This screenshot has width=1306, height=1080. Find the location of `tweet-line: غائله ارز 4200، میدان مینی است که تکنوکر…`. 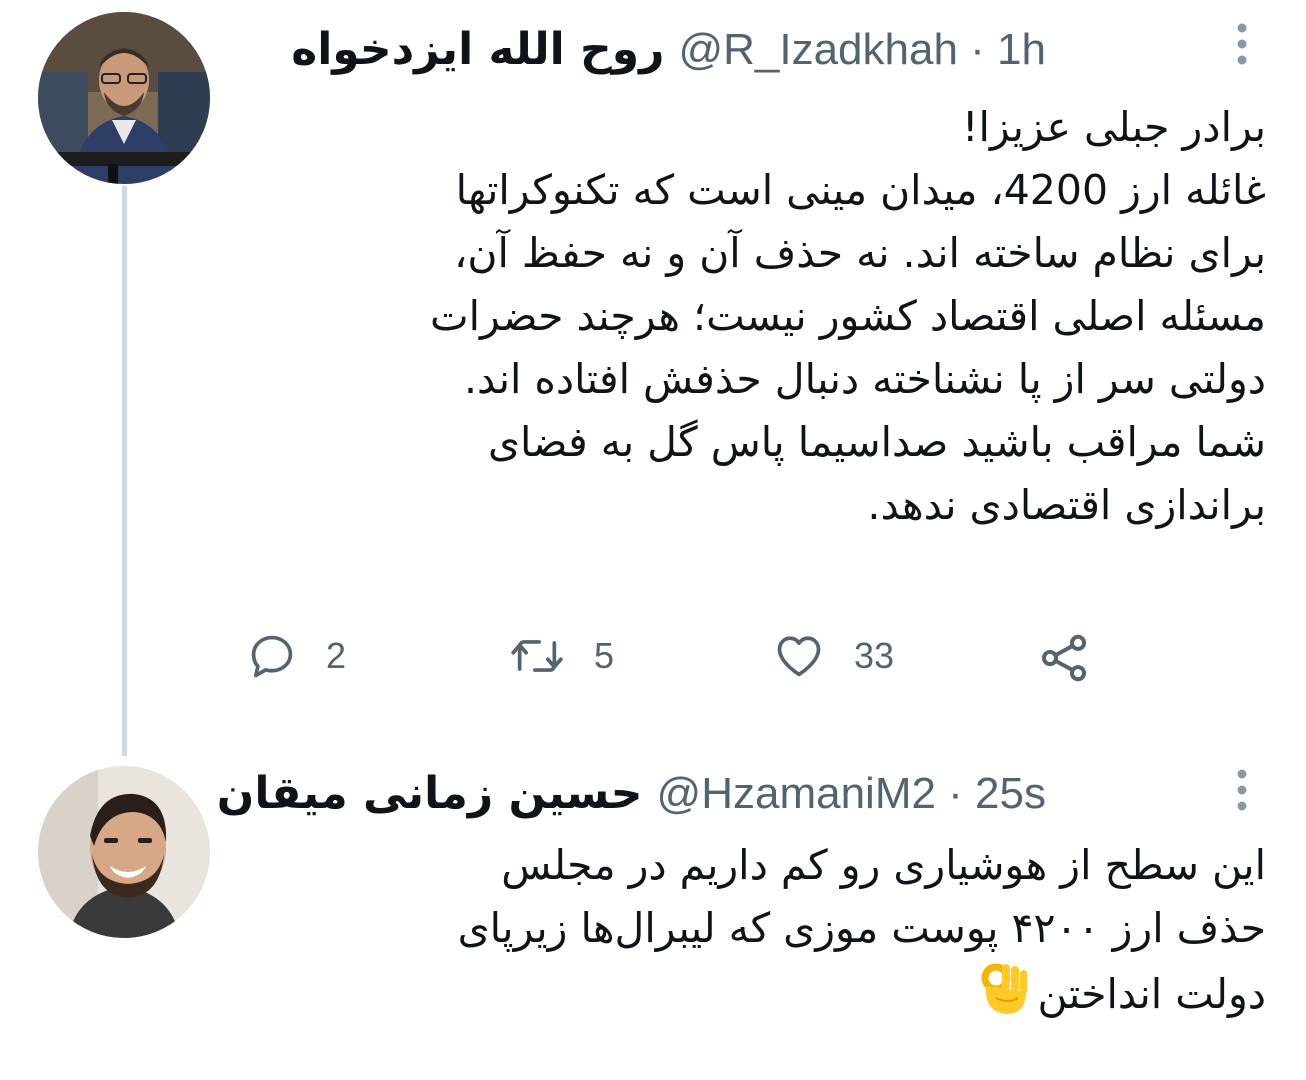

tweet-line: غائله ارز 4200، میدان مینی است که تکنوکر… is located at coordinates (860, 190).